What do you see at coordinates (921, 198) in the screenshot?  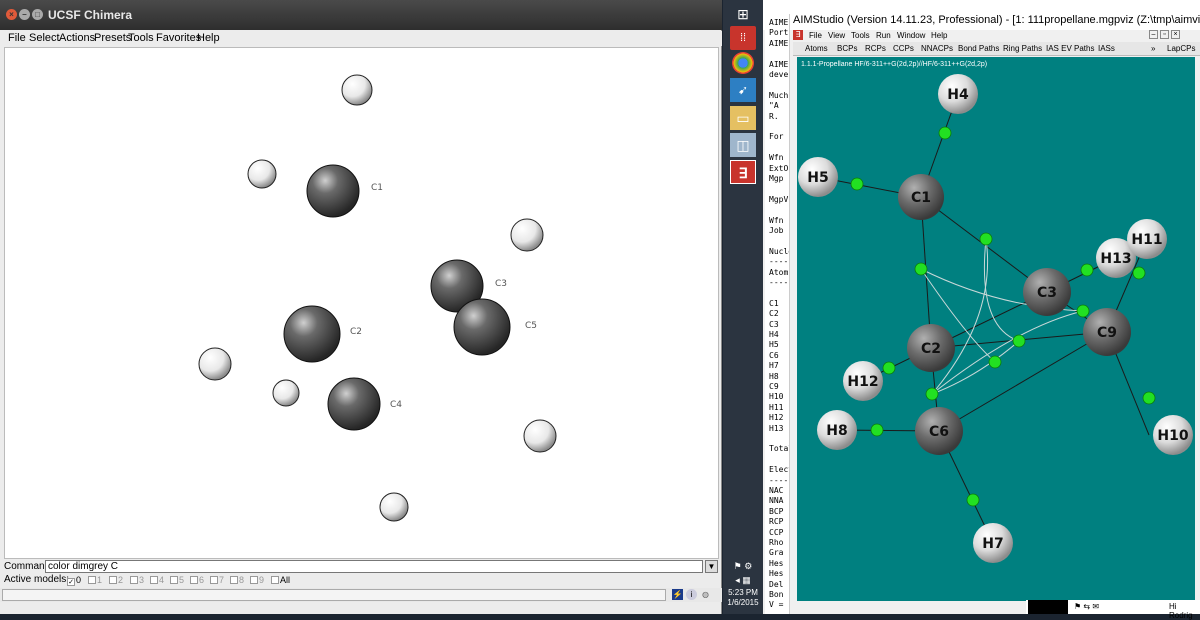 I see `atom-label-c1: C1` at bounding box center [921, 198].